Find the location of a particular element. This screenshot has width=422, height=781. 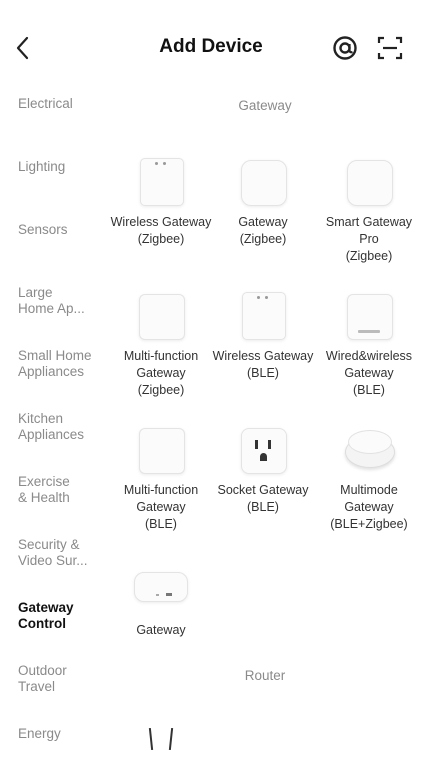

sidebar-item-kitchen-appliances: Kitchen Appliances is located at coordinates (54, 434).